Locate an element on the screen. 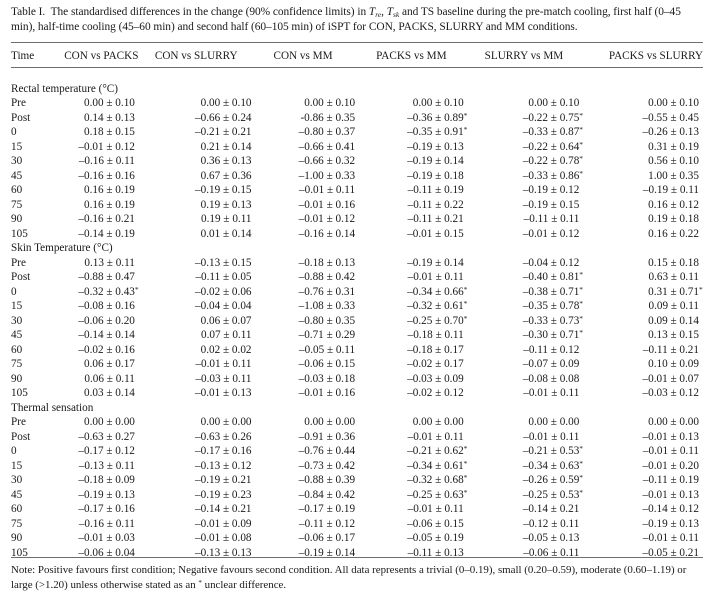 The height and width of the screenshot is (595, 708). value-cell-con-vs-slurry: 0.67 ± 0.36 is located at coordinates (197, 176).